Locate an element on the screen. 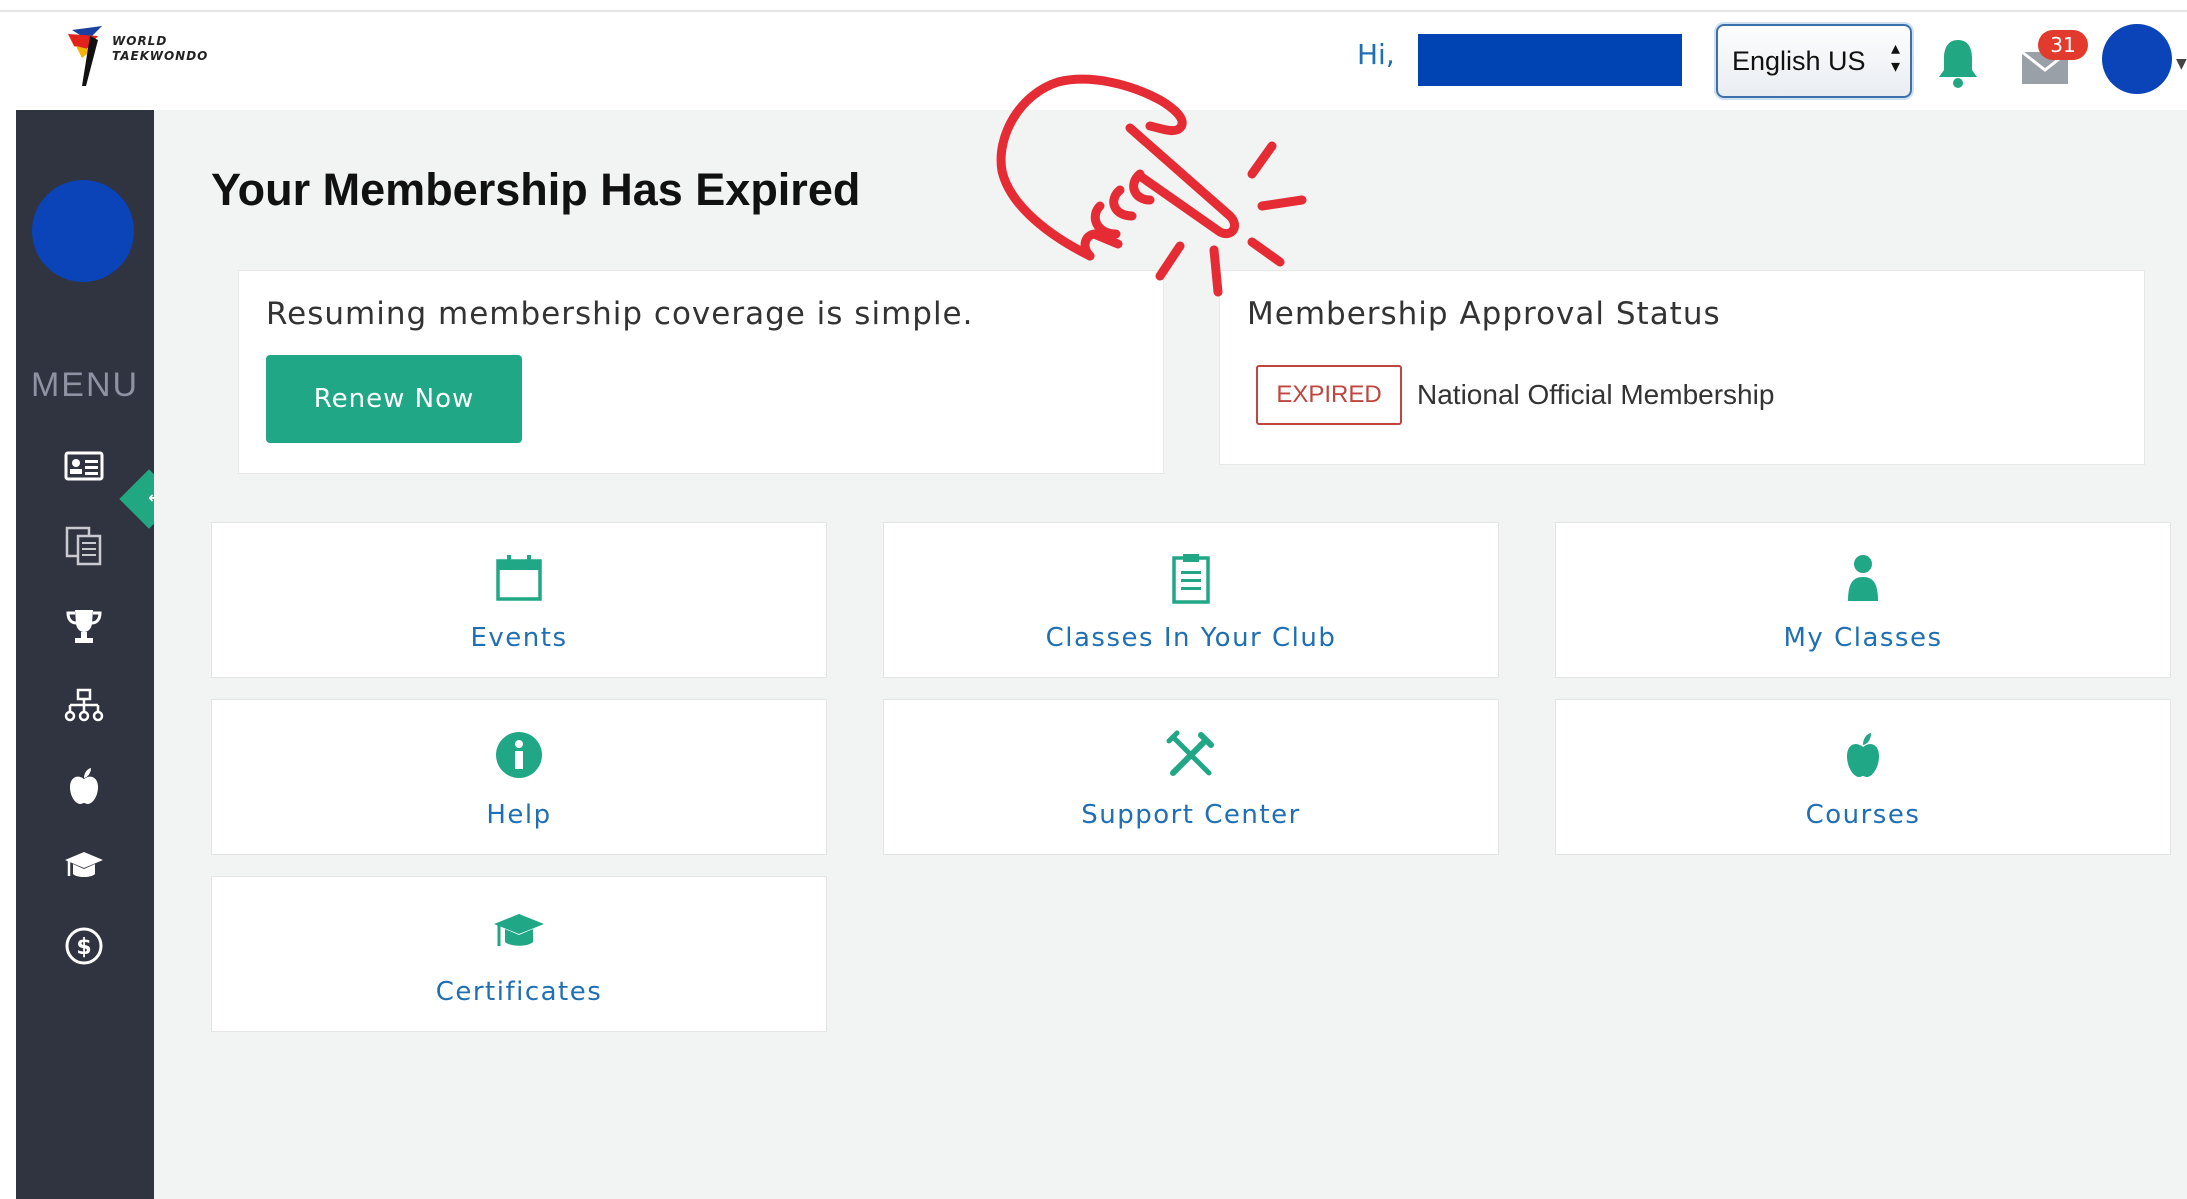 The image size is (2187, 1199). tile-support-center: Support Center is located at coordinates (1191, 777).